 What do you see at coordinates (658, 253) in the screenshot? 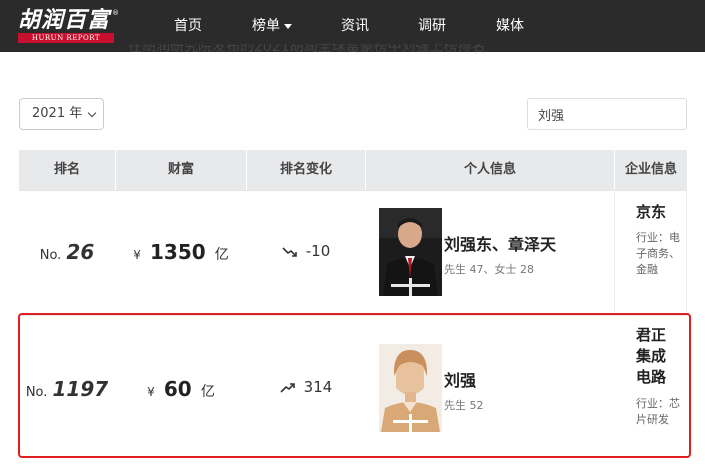
I see `company-industry: 行业：电子商务、金融` at bounding box center [658, 253].